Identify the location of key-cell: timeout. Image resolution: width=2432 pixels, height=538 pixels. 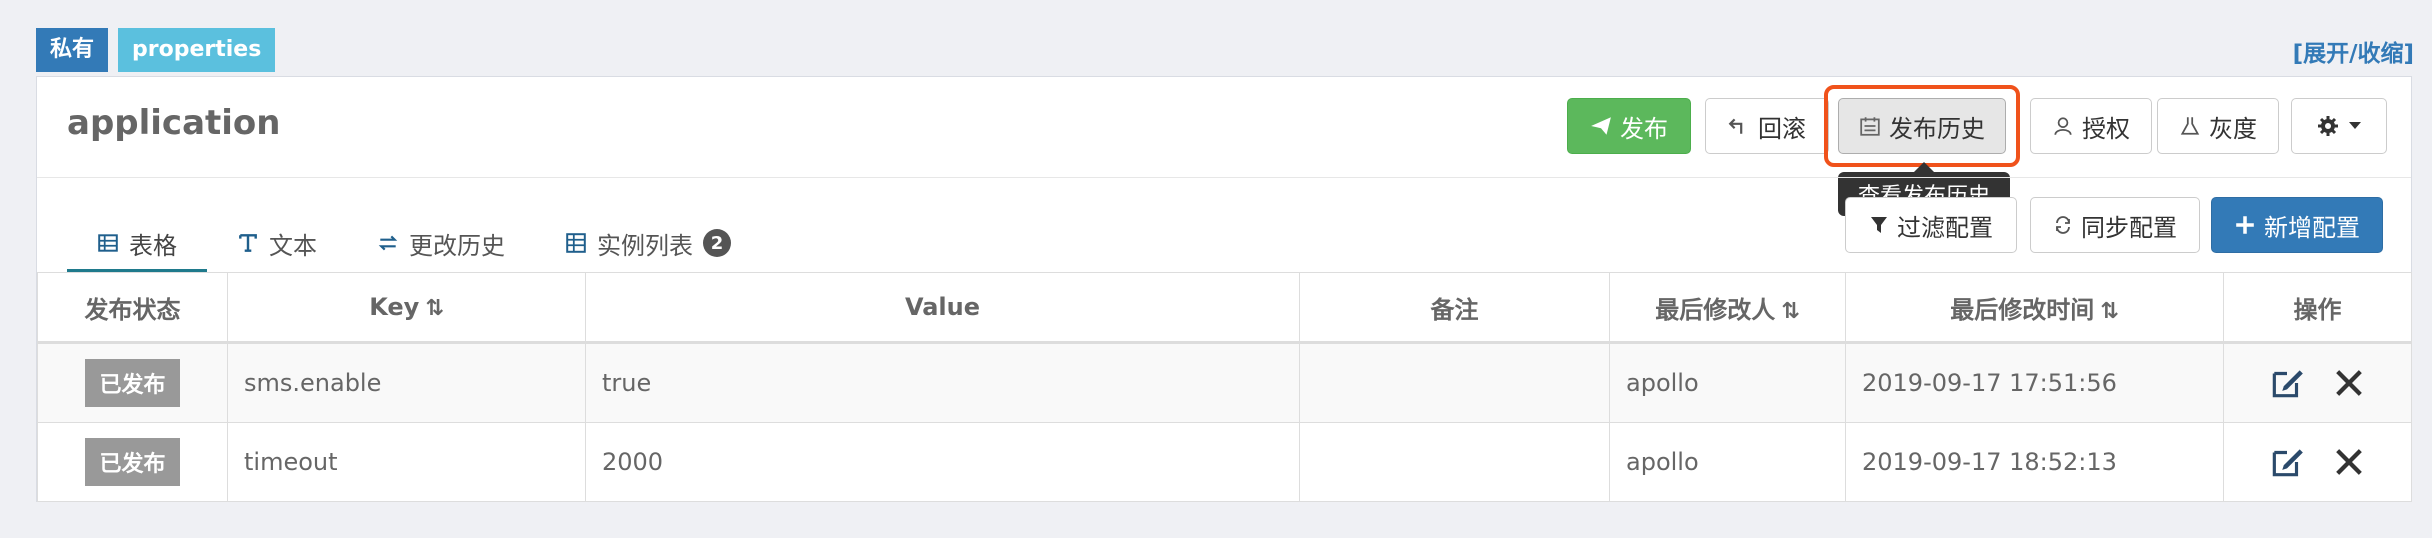
(406, 462).